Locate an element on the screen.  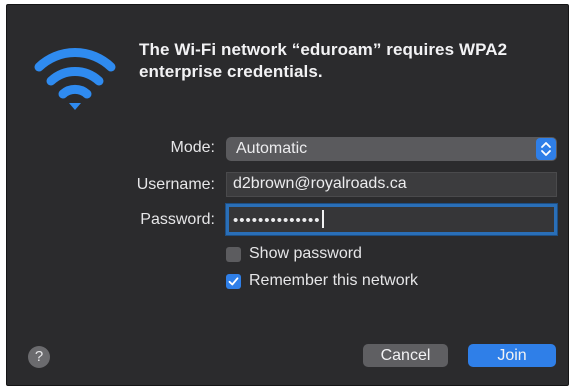
cancel-button: Cancel is located at coordinates (405, 355).